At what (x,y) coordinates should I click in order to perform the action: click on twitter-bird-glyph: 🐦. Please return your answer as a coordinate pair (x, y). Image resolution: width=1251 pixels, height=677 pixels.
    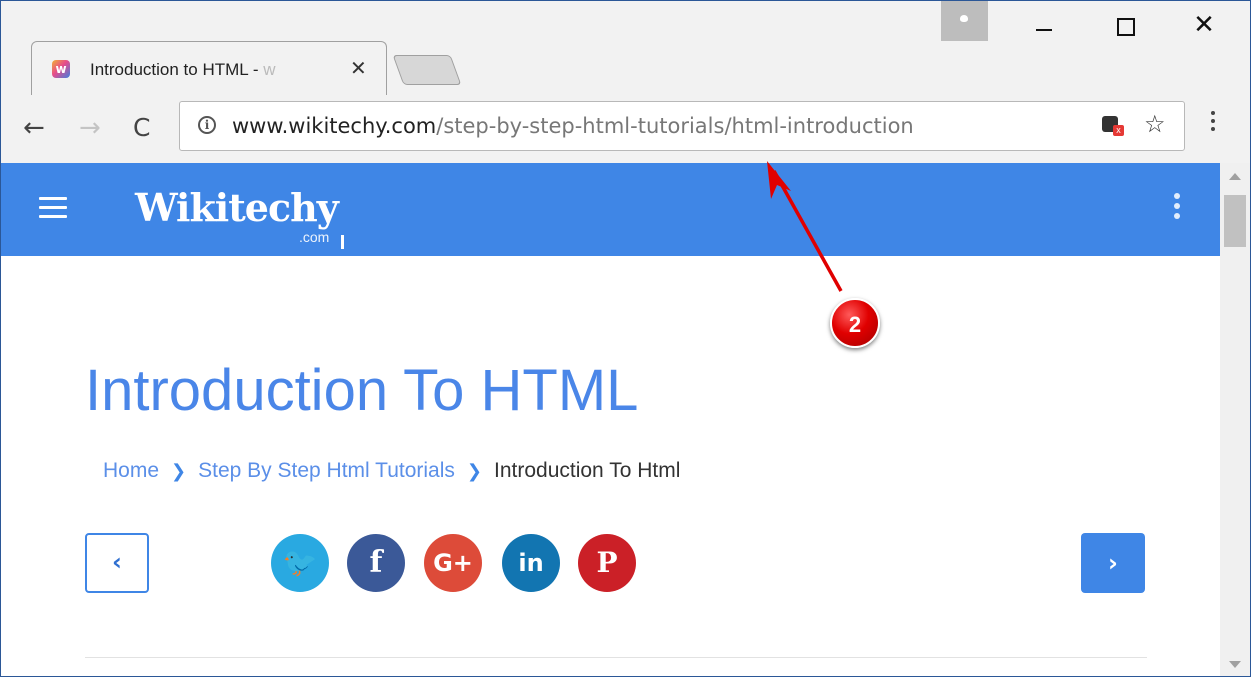
    Looking at the image, I should click on (300, 562).